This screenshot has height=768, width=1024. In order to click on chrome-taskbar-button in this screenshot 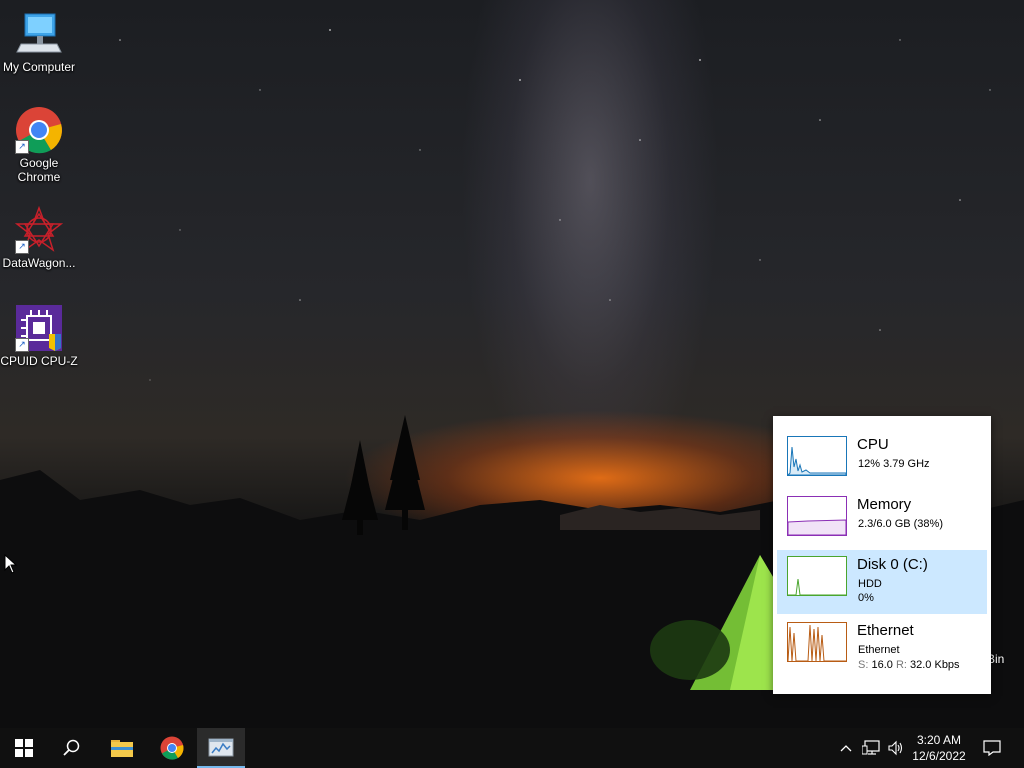, I will do `click(172, 748)`.